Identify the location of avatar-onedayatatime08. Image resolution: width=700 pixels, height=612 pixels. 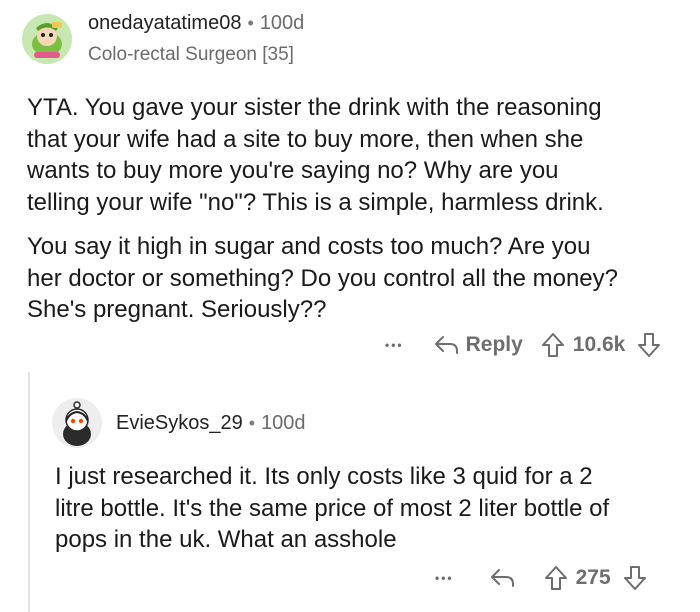
(47, 39).